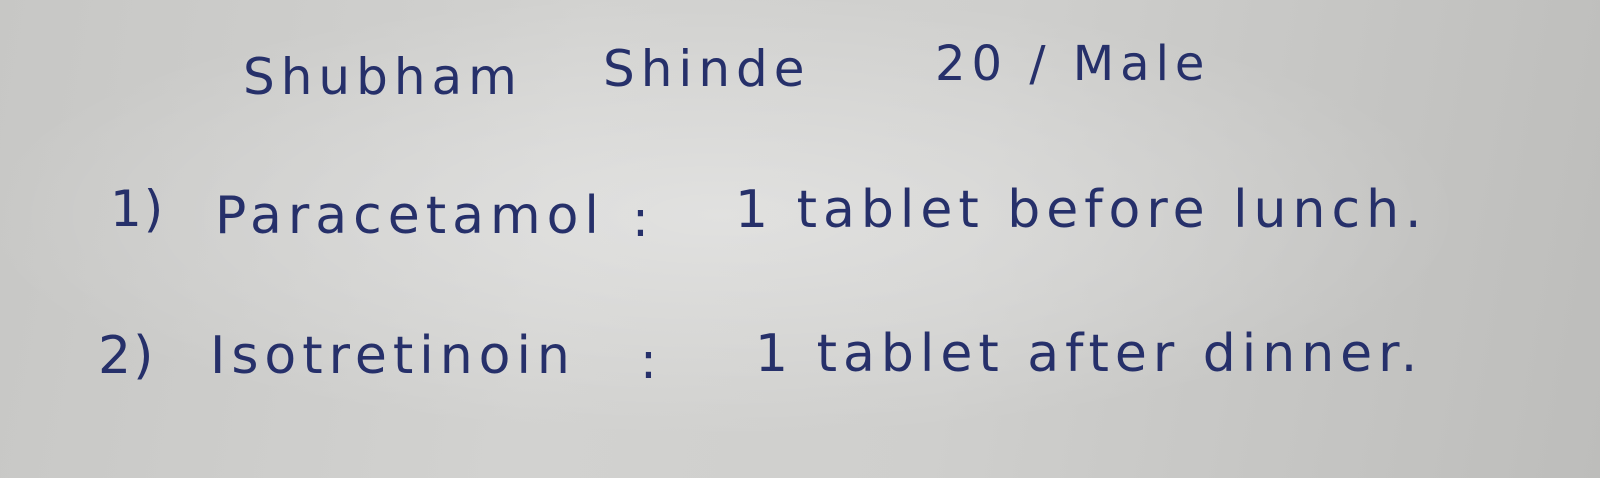  What do you see at coordinates (393, 356) in the screenshot?
I see `prescription-drug: Isotretinoin` at bounding box center [393, 356].